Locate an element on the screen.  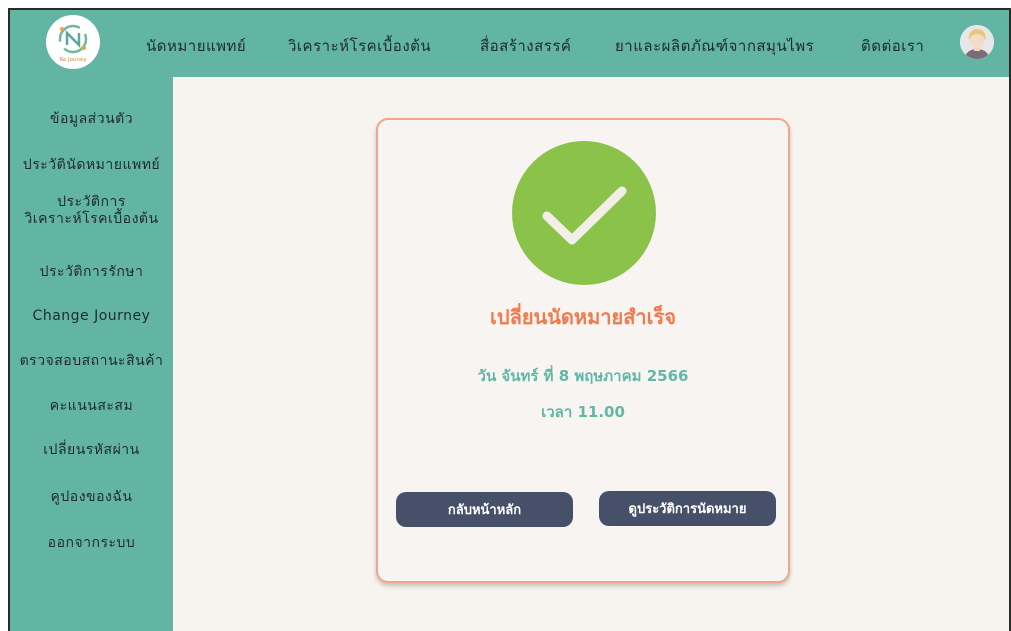
nav-media: สื่อสร้างสรรค์ is located at coordinates (525, 46).